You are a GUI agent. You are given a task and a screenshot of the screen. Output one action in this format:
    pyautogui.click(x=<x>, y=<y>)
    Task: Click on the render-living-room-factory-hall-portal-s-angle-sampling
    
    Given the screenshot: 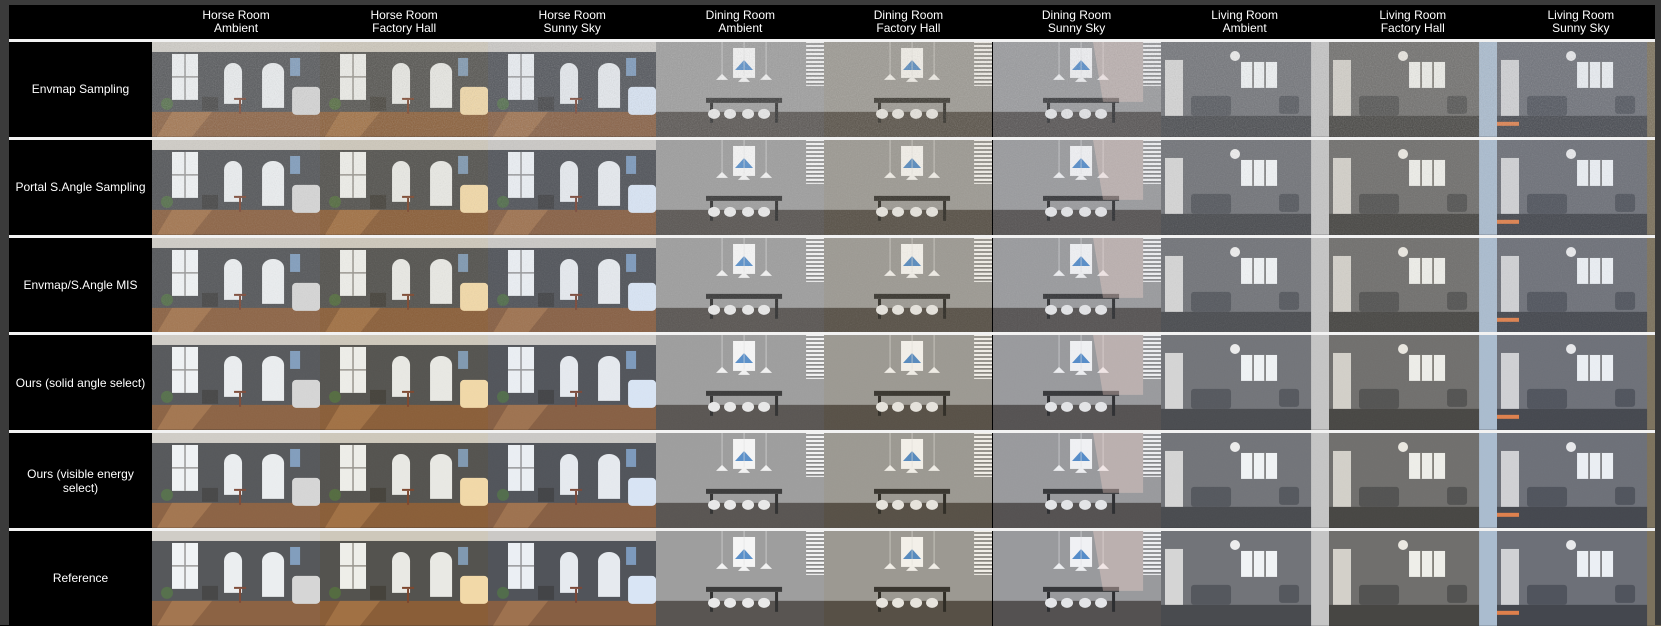 What is the action you would take?
    pyautogui.click(x=1412, y=187)
    